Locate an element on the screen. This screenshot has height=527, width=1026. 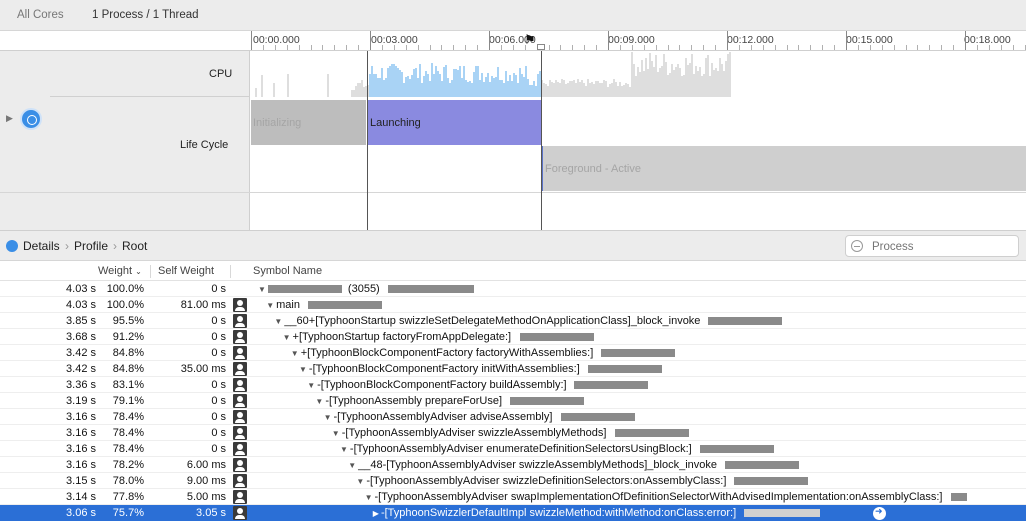
self-weight-column-header: Self Weight is located at coordinates (186, 271).